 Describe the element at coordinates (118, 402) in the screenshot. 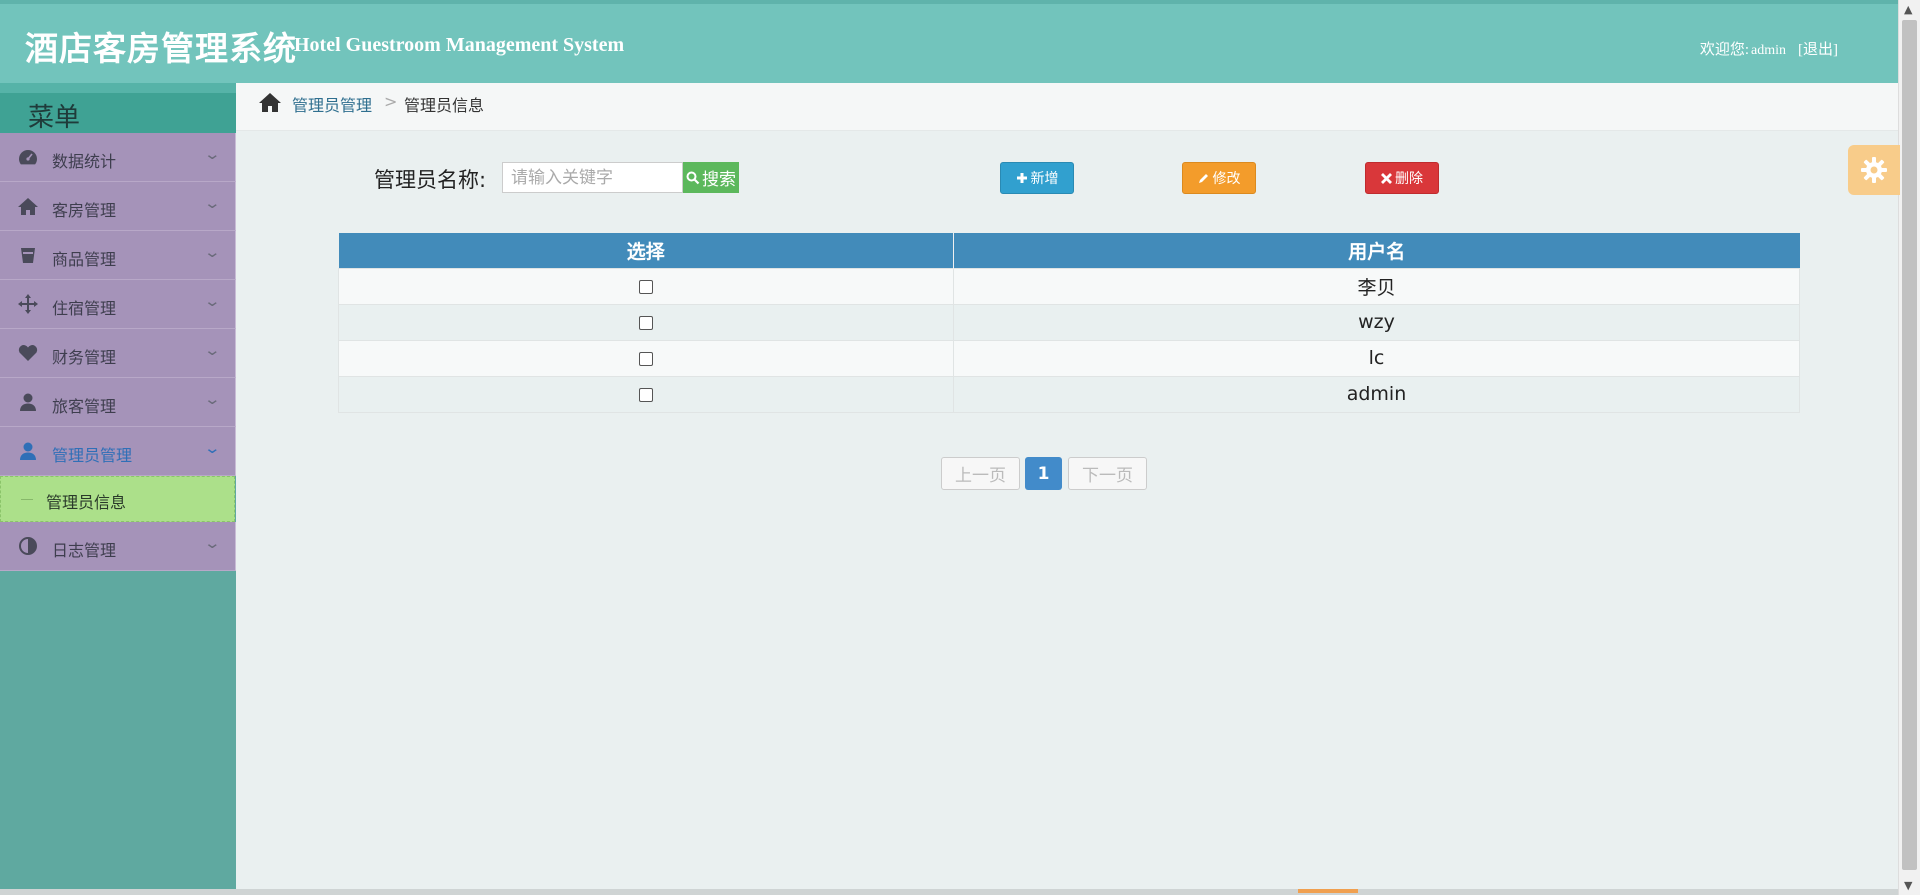

I see `sidebar-item-guests: 旅客管理 ⌄` at that location.